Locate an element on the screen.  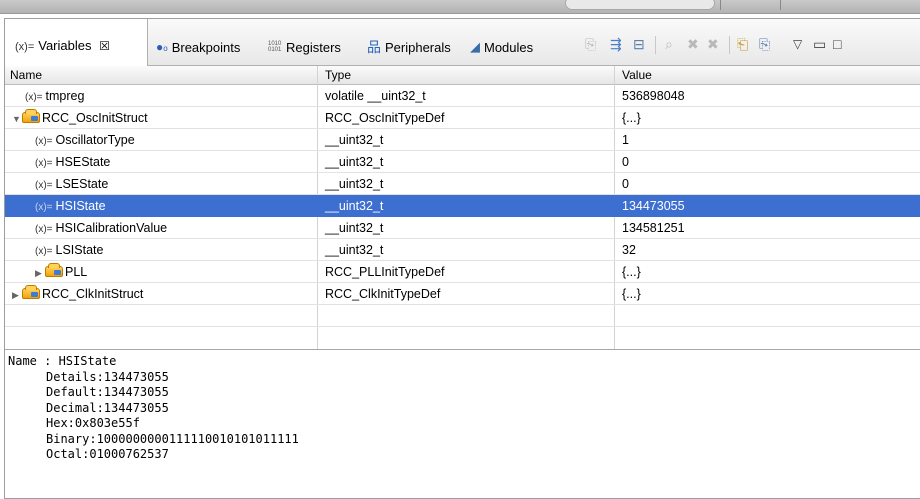
tab-registers-label: Registers is located at coordinates (313, 47).